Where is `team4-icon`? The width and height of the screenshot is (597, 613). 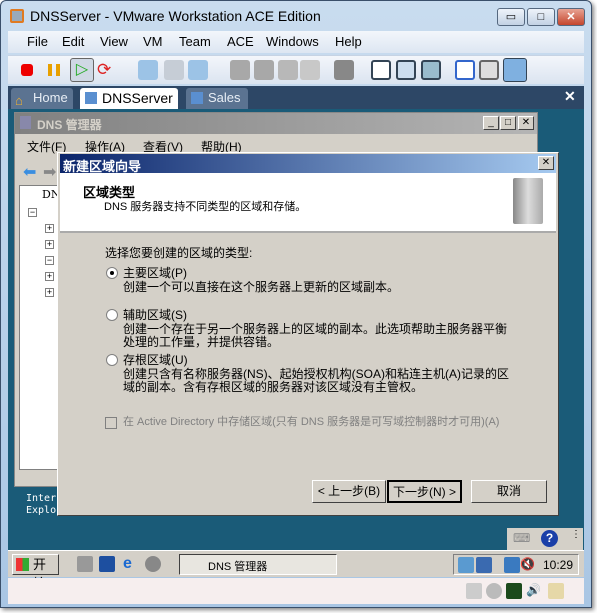
team4-icon is located at coordinates (310, 70).